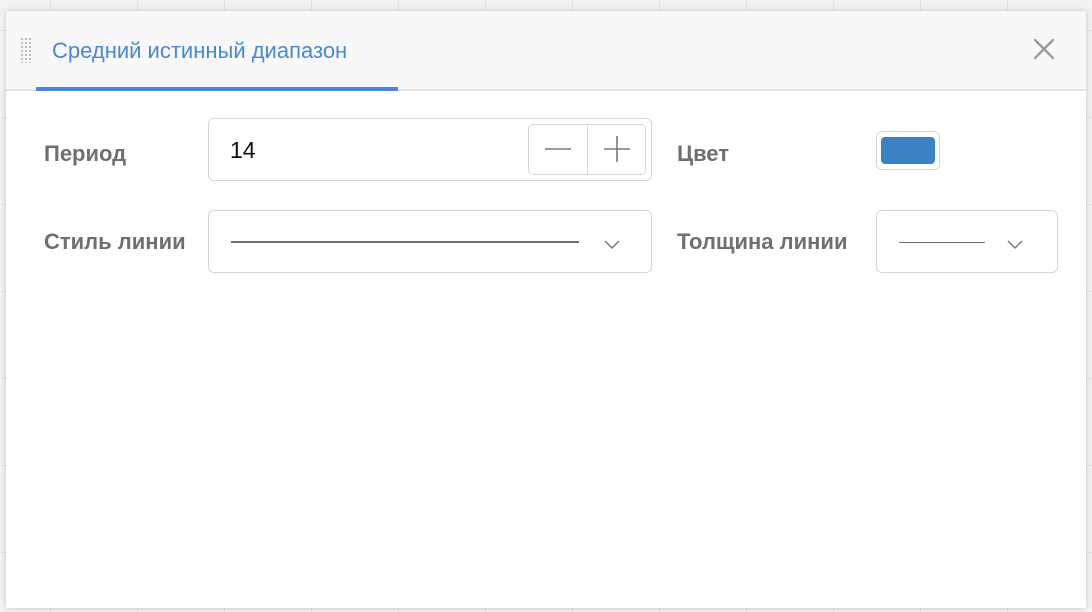 This screenshot has width=1092, height=612. I want to click on line-width-preview, so click(942, 242).